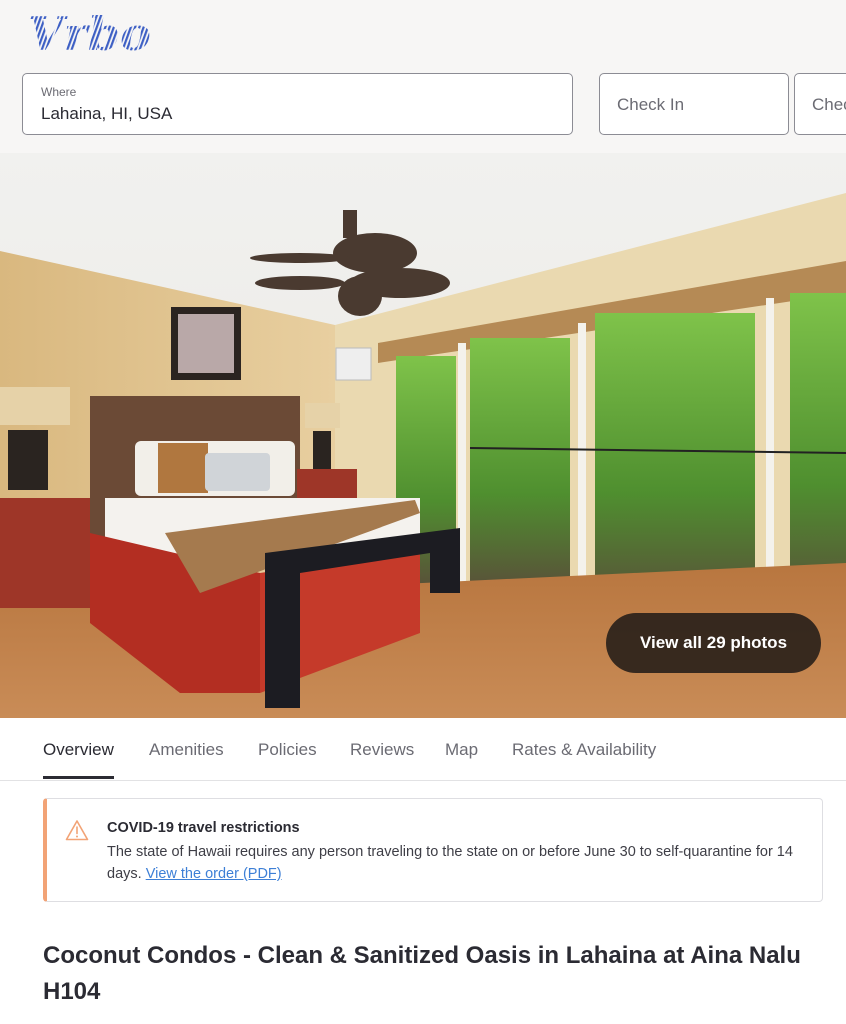  Describe the element at coordinates (78, 777) in the screenshot. I see `active-tab-indicator` at that location.